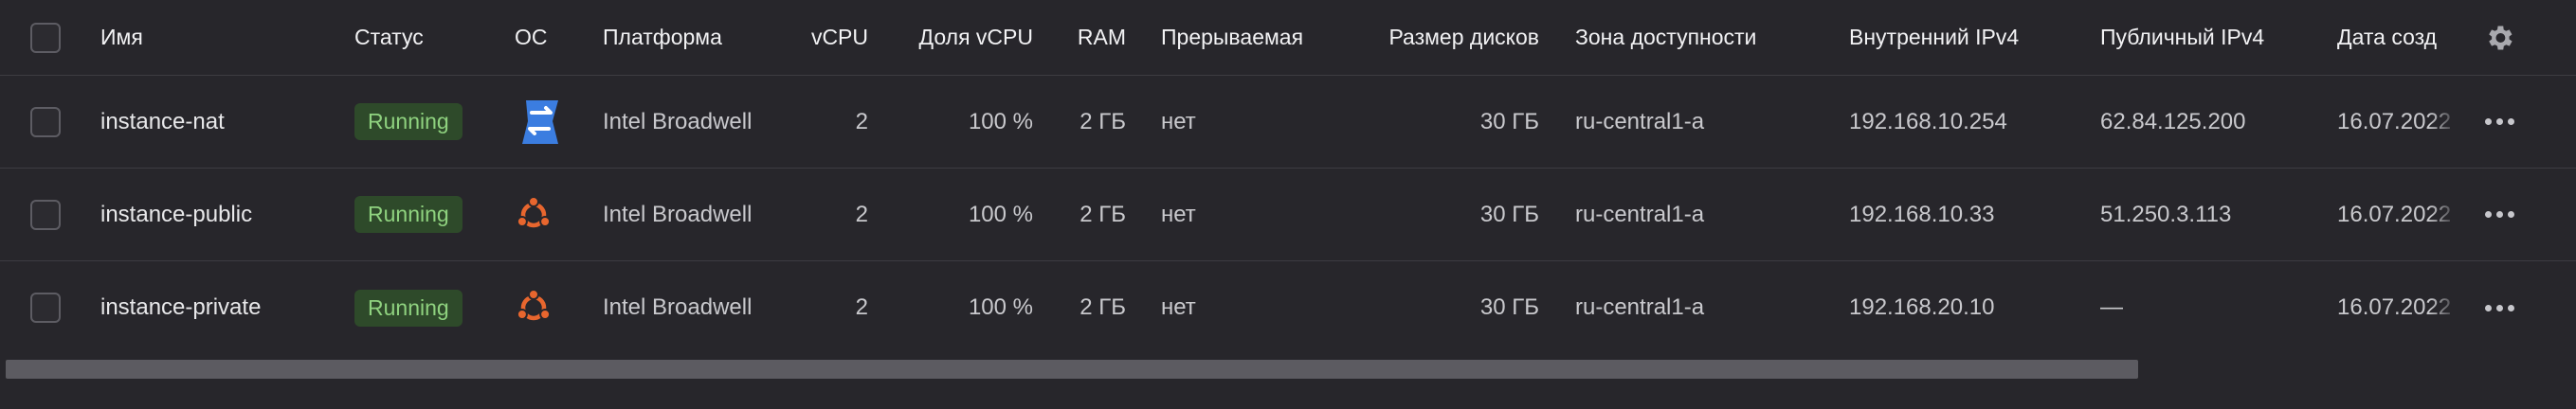 This screenshot has height=409, width=2576. I want to click on column-header-preemptible: Прерываемая, so click(1246, 37).